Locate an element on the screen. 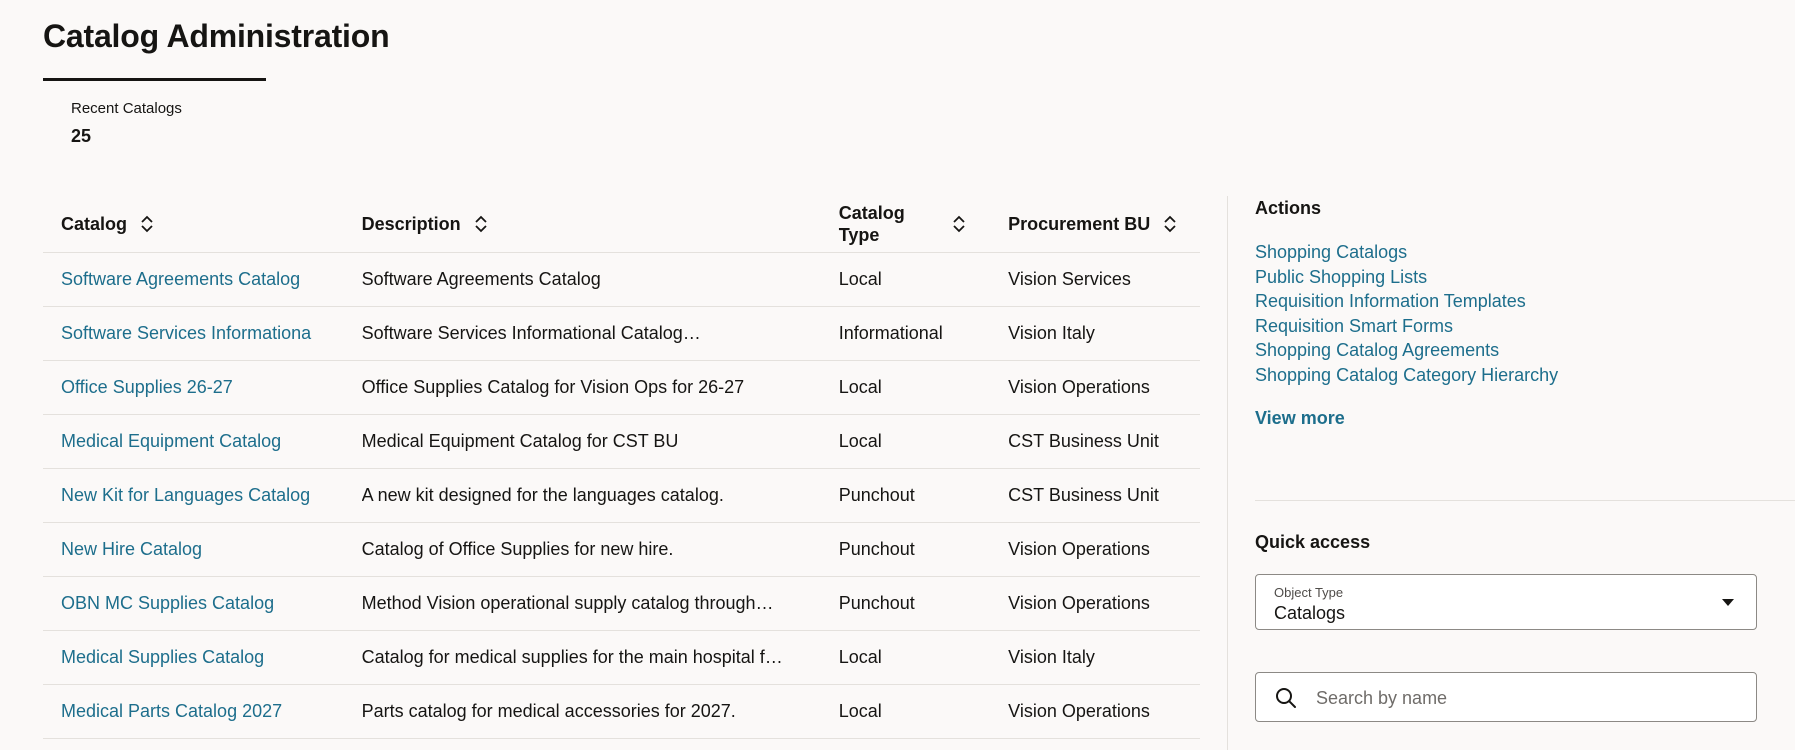  section-divider is located at coordinates (1525, 500).